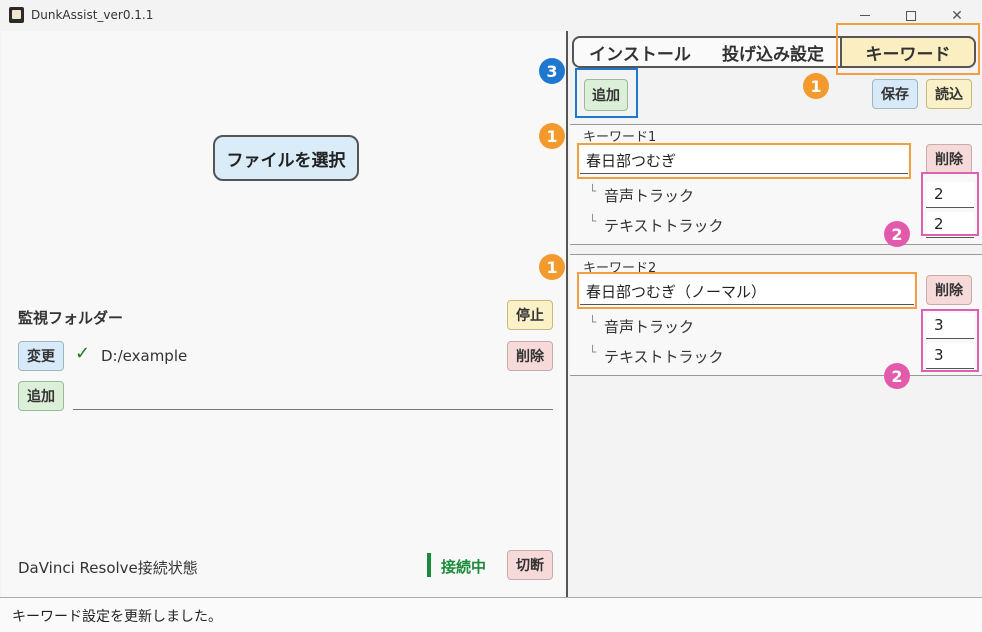 The height and width of the screenshot is (632, 982). Describe the element at coordinates (552, 71) in the screenshot. I see `annotation-badge-3: 3` at that location.